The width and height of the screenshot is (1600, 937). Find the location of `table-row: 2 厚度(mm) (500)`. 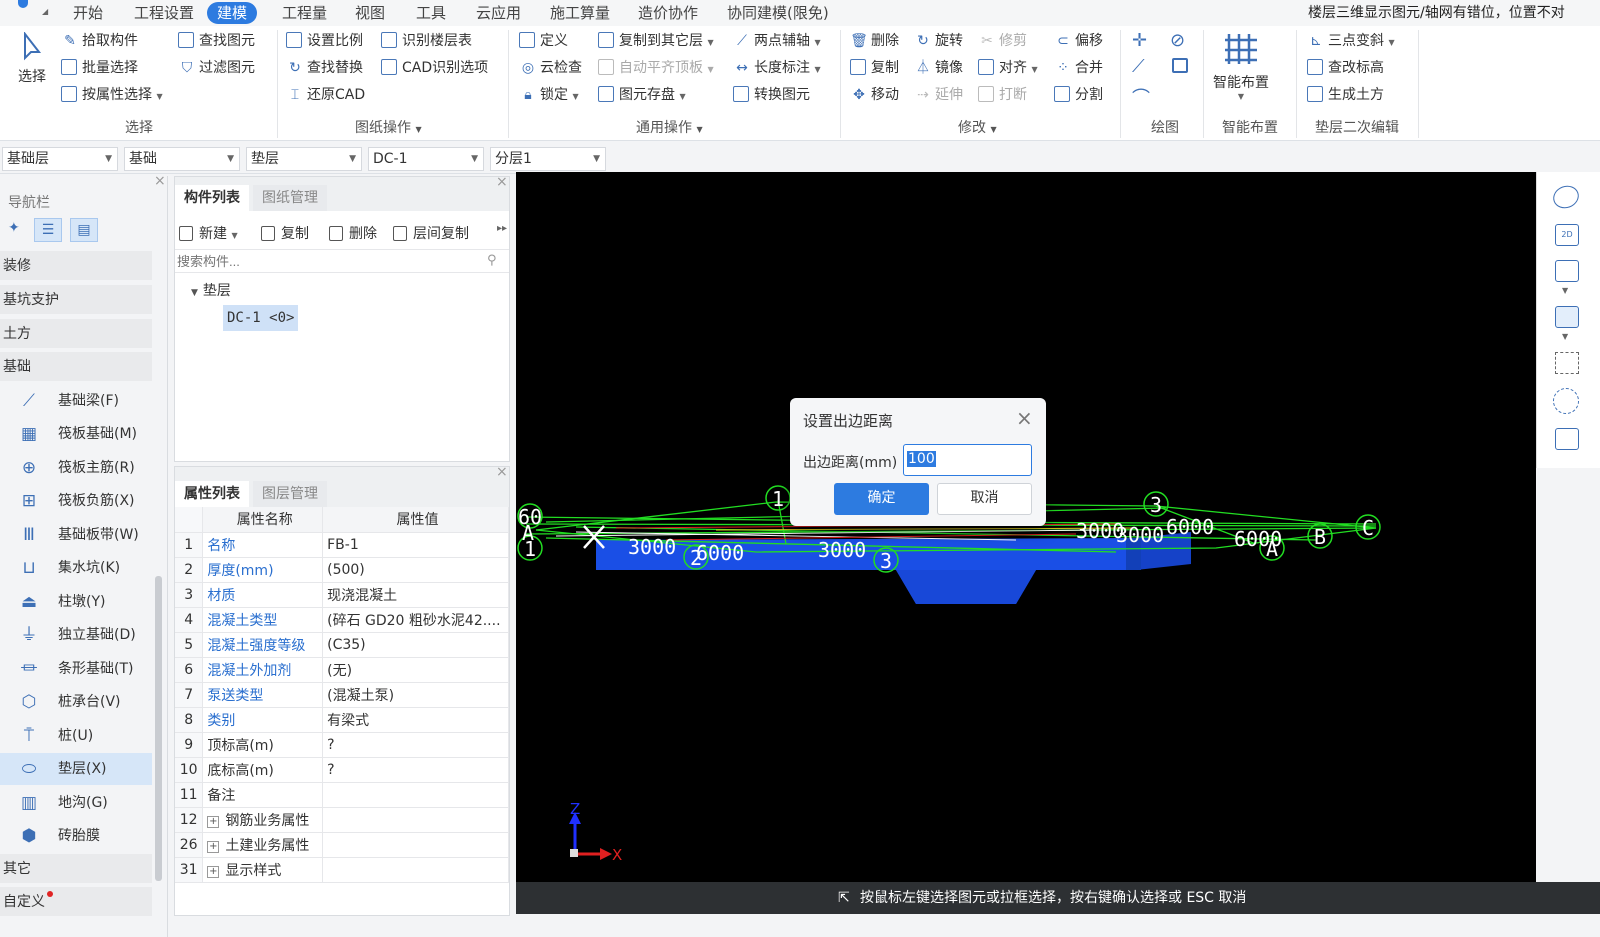

table-row: 2 厚度(mm) (500) is located at coordinates (342, 570).